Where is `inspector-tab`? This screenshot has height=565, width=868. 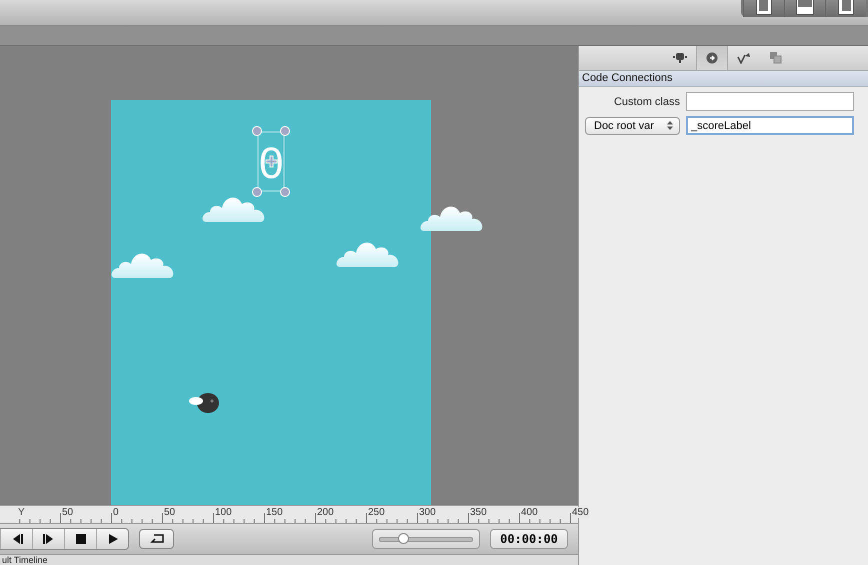
inspector-tab is located at coordinates (712, 58).